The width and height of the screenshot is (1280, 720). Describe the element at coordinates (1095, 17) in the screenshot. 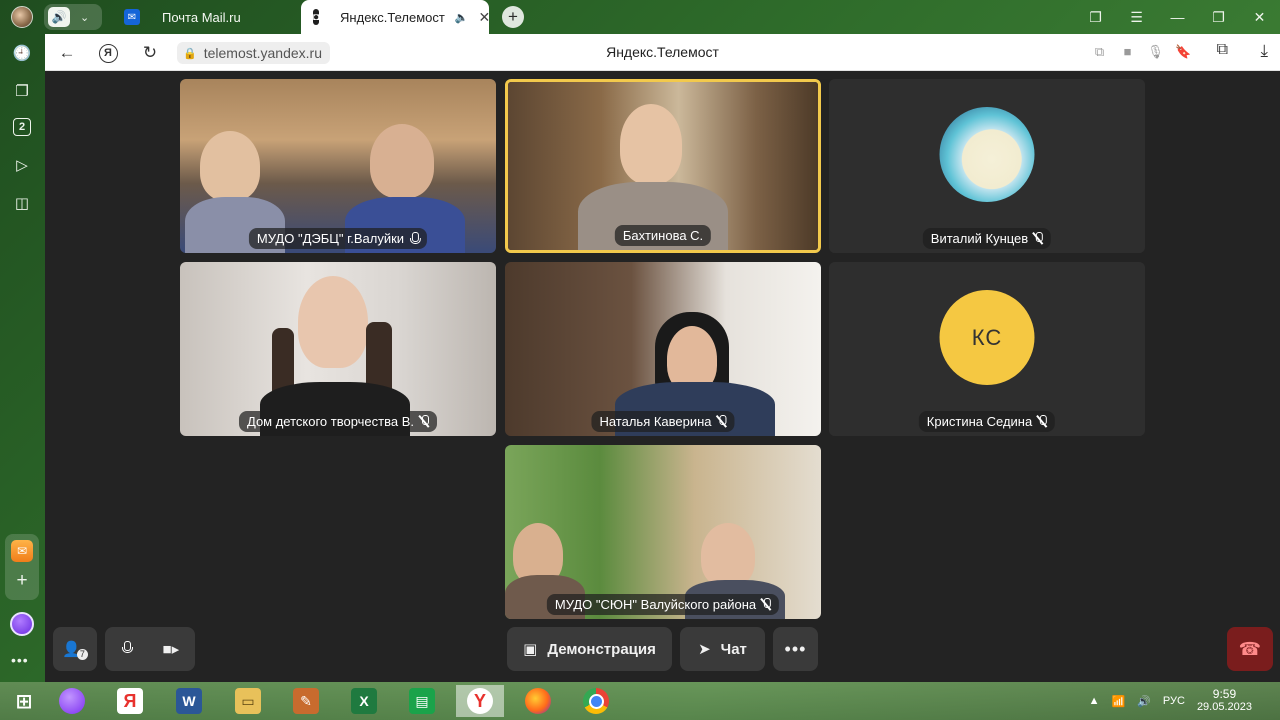

I see `bookmarks-panel-icon: ❐` at that location.